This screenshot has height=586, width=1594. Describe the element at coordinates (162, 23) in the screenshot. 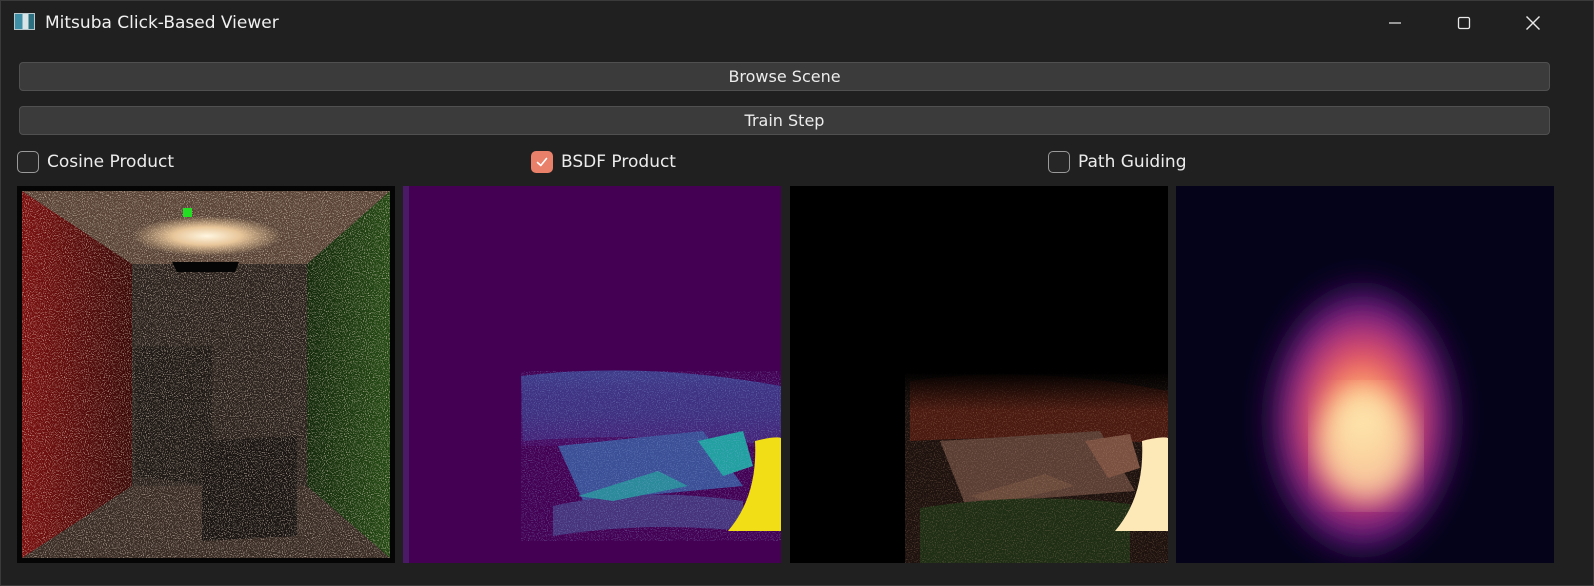

I see `window-title: Mitsuba Click-Based Viewer` at that location.